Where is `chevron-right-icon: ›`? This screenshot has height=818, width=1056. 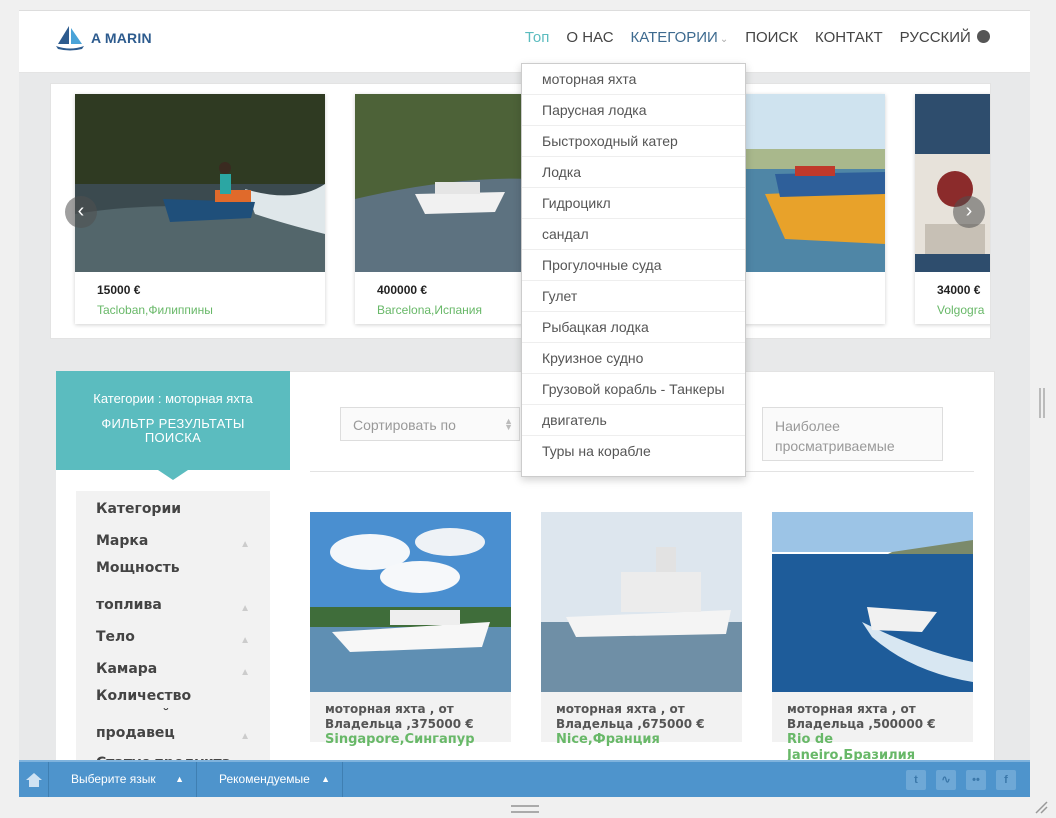 chevron-right-icon: › is located at coordinates (969, 211).